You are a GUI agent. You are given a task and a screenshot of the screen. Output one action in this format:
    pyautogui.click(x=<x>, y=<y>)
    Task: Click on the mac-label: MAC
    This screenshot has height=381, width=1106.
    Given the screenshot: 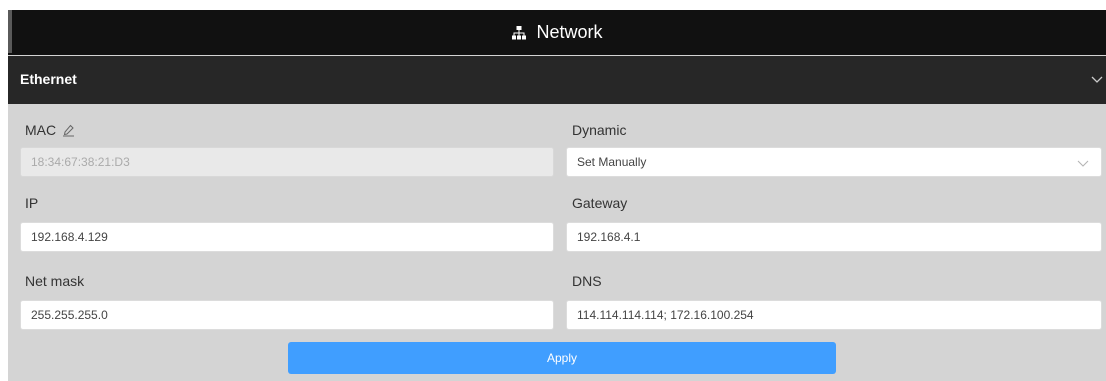 What is the action you would take?
    pyautogui.click(x=50, y=130)
    